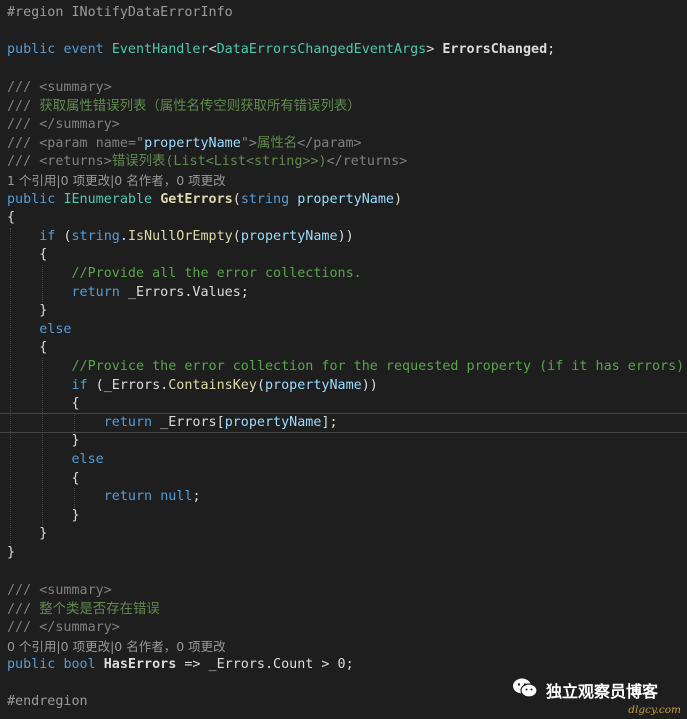 The height and width of the screenshot is (719, 687). I want to click on doc2-summary-open: /// <summary>, so click(59, 590).